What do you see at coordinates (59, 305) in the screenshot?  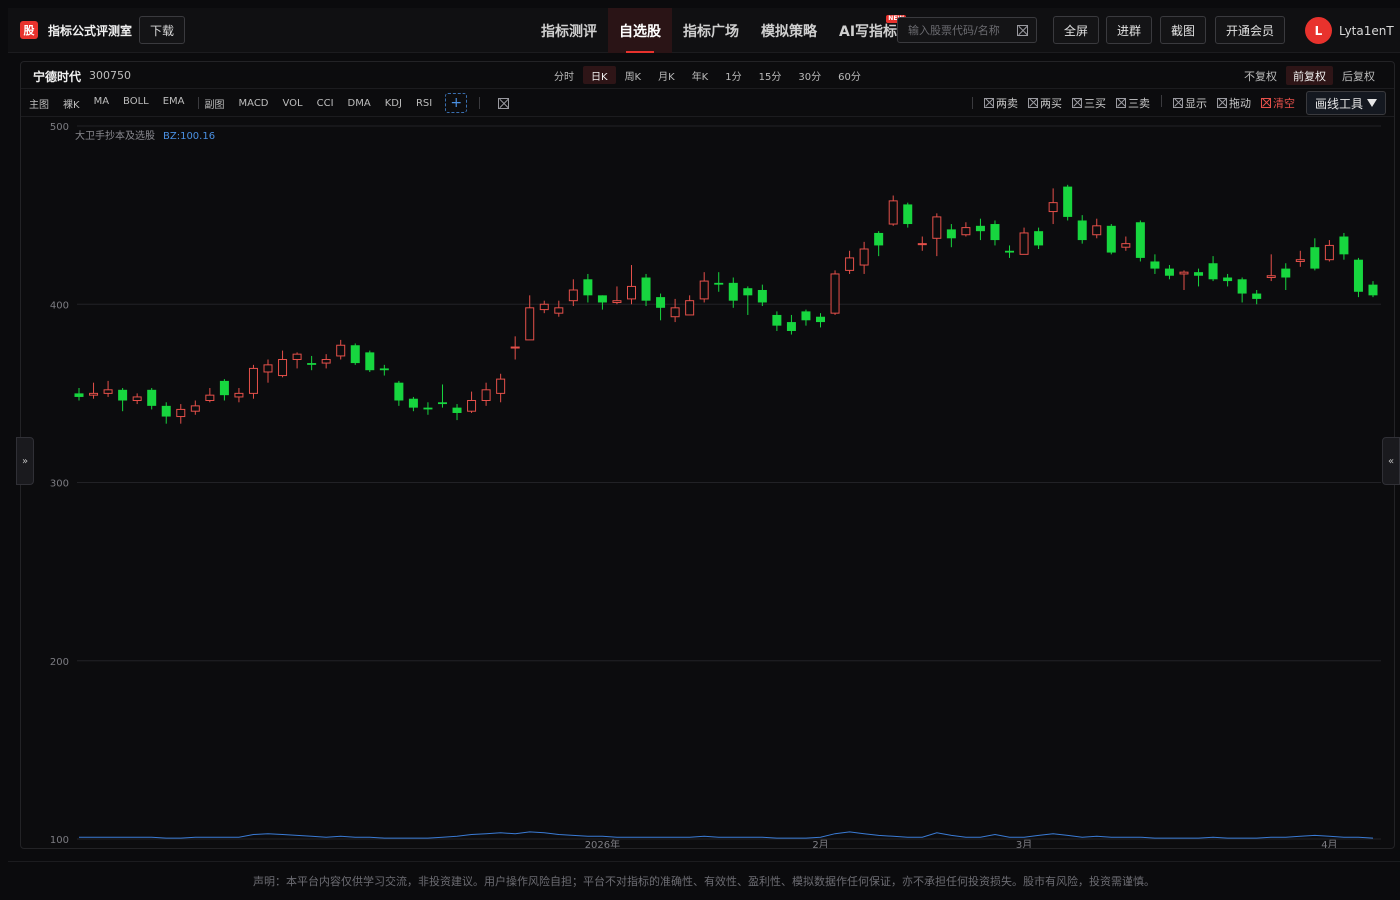 I see `y-tick-label: 400` at bounding box center [59, 305].